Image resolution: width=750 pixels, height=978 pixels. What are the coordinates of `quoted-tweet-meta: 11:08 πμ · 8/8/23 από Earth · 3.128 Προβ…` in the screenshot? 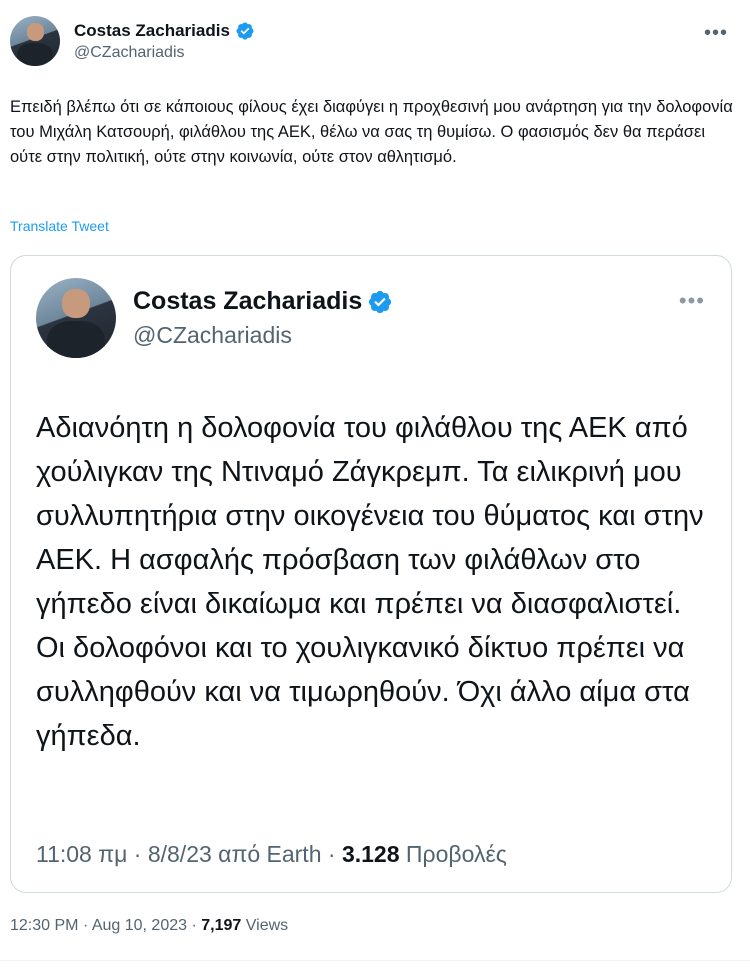 It's located at (271, 854).